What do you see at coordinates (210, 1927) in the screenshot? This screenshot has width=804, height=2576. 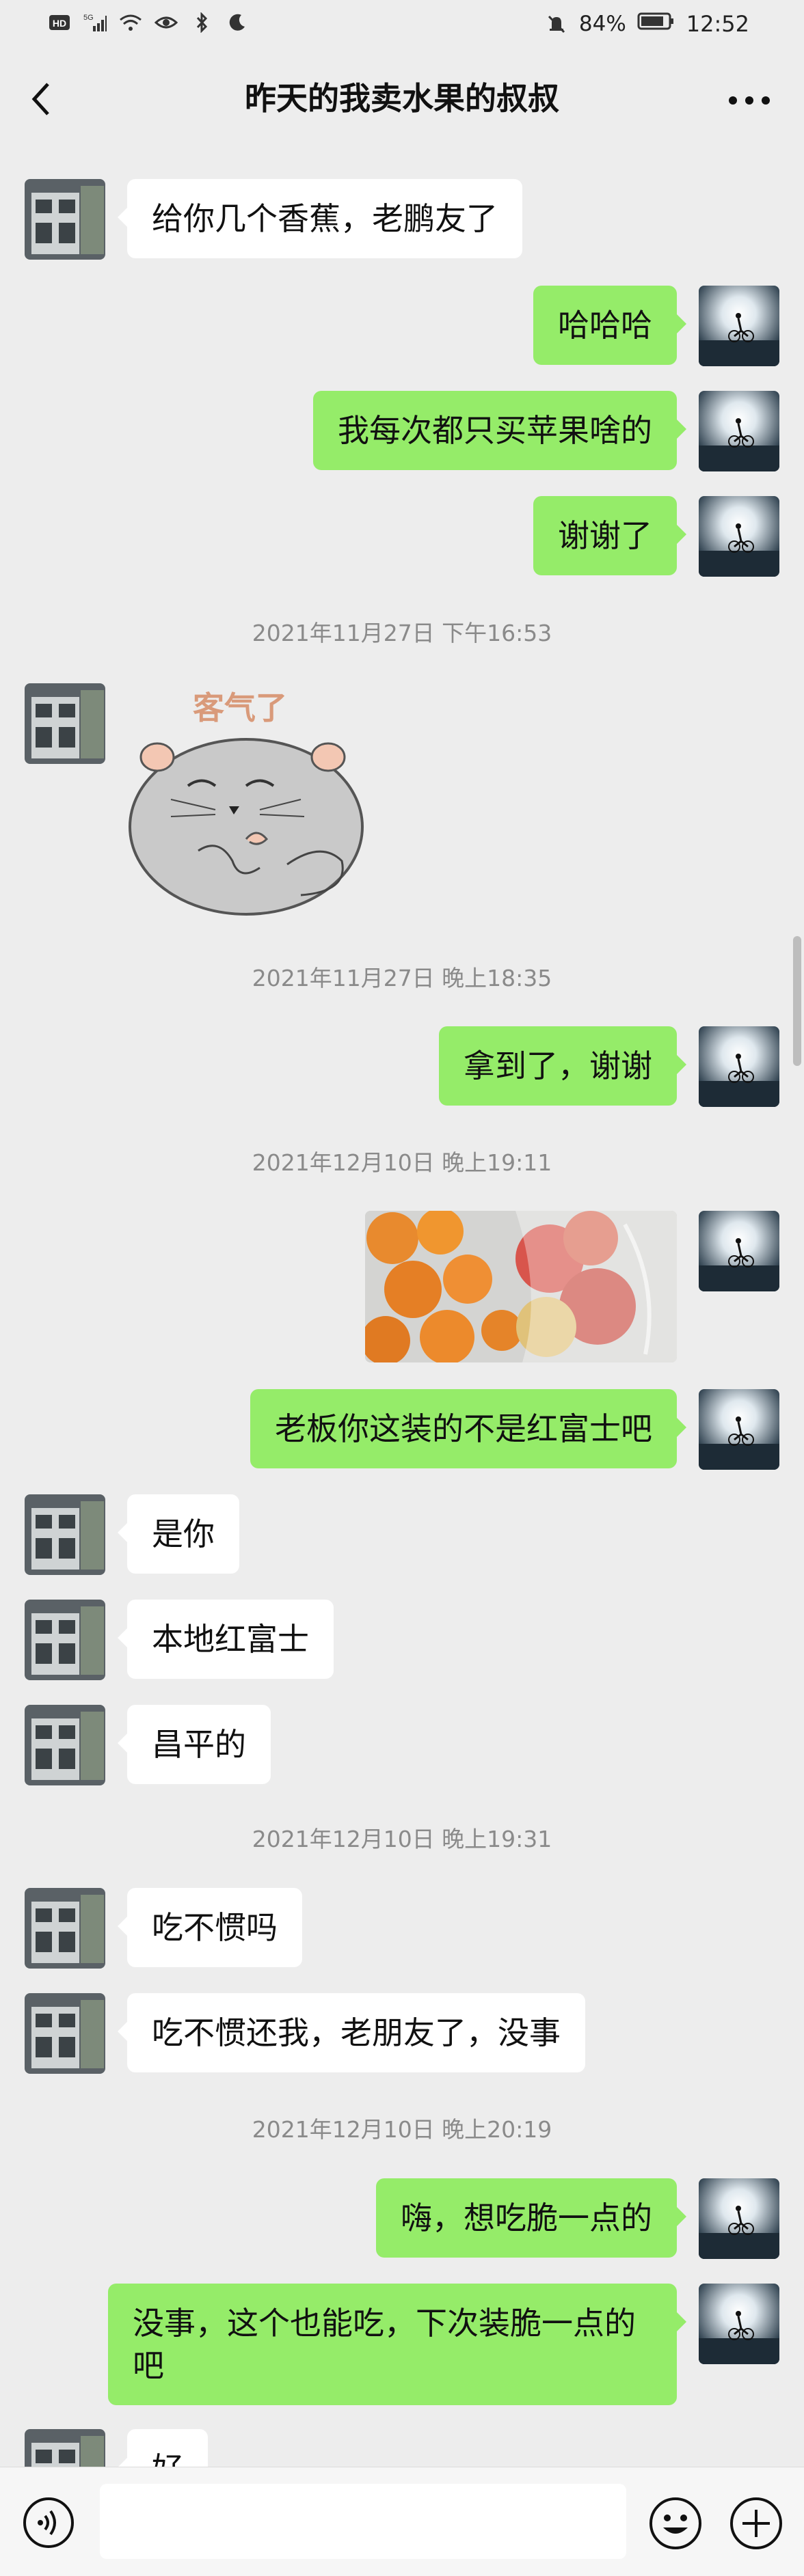 I see `incoming-message: 吃不惯吗` at bounding box center [210, 1927].